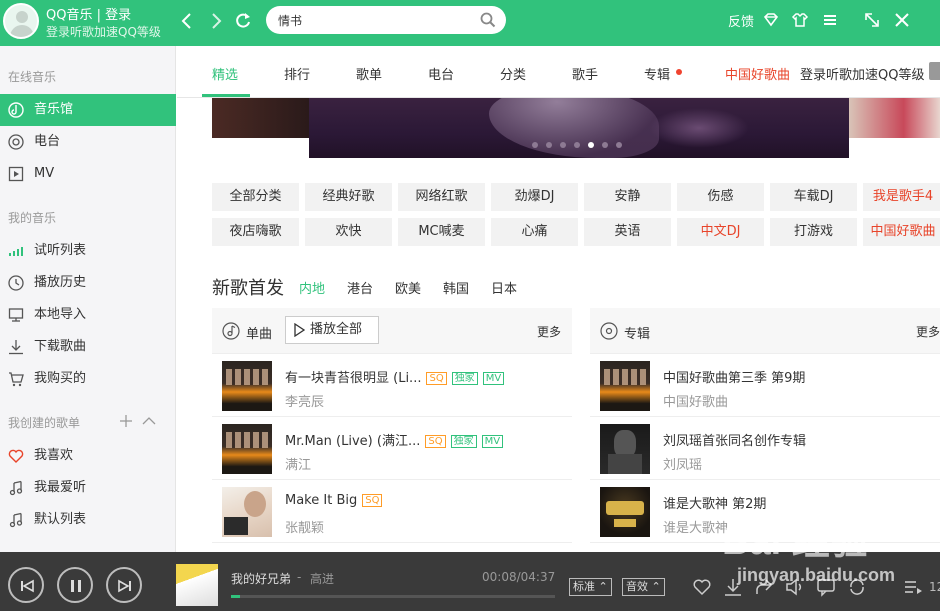 This screenshot has height=611, width=940. I want to click on login-hint: 登录听歌加速QQ等级, so click(103, 31).